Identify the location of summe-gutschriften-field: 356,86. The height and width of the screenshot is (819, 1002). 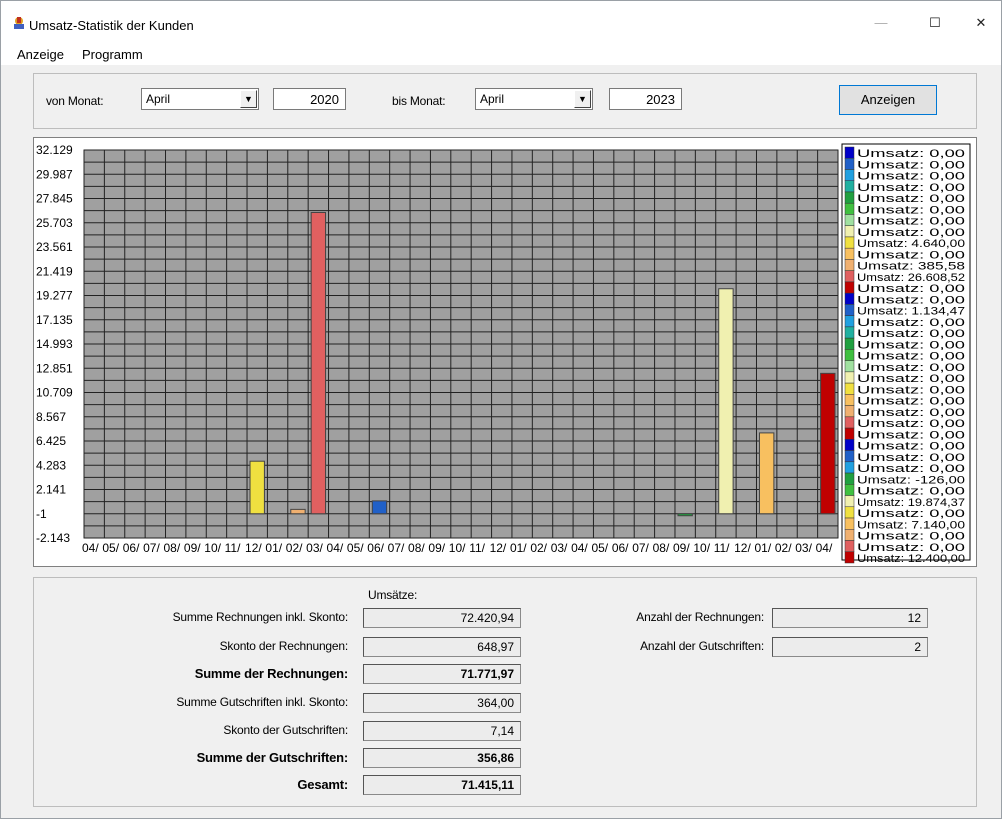
(442, 758).